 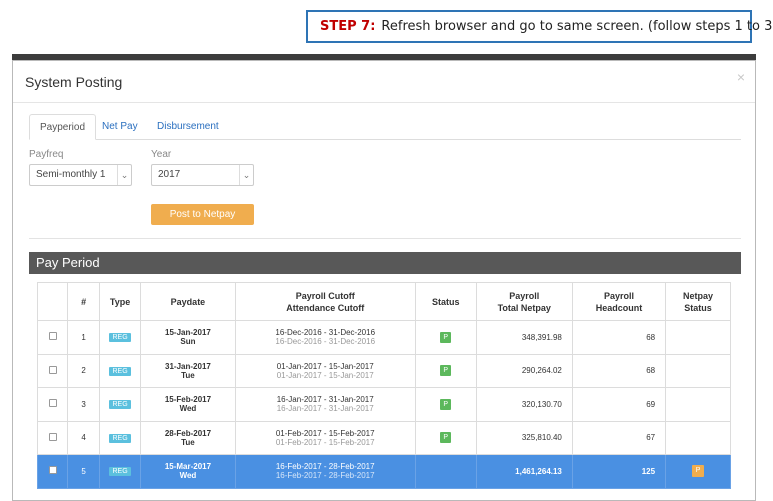 What do you see at coordinates (618, 295) in the screenshot?
I see `header-headcount-line1: Payroll` at bounding box center [618, 295].